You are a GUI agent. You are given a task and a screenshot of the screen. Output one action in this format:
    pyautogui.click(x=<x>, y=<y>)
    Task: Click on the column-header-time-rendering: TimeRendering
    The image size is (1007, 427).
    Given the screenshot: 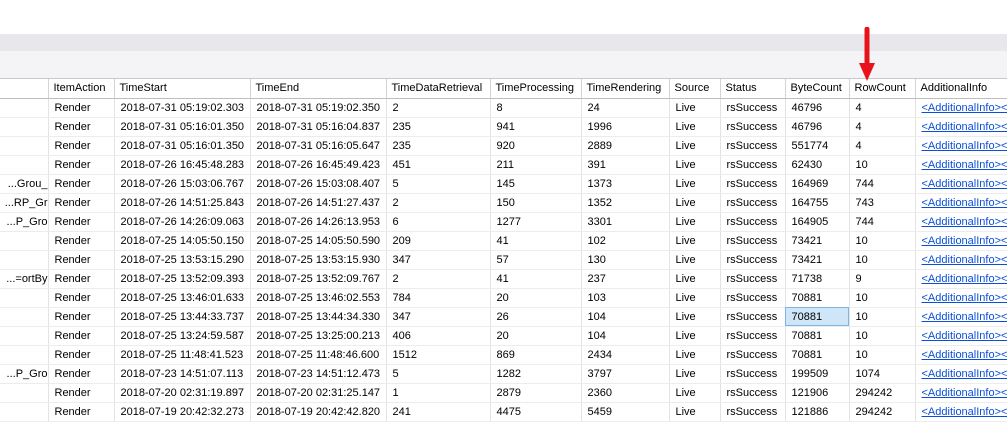 What is the action you would take?
    pyautogui.click(x=625, y=89)
    